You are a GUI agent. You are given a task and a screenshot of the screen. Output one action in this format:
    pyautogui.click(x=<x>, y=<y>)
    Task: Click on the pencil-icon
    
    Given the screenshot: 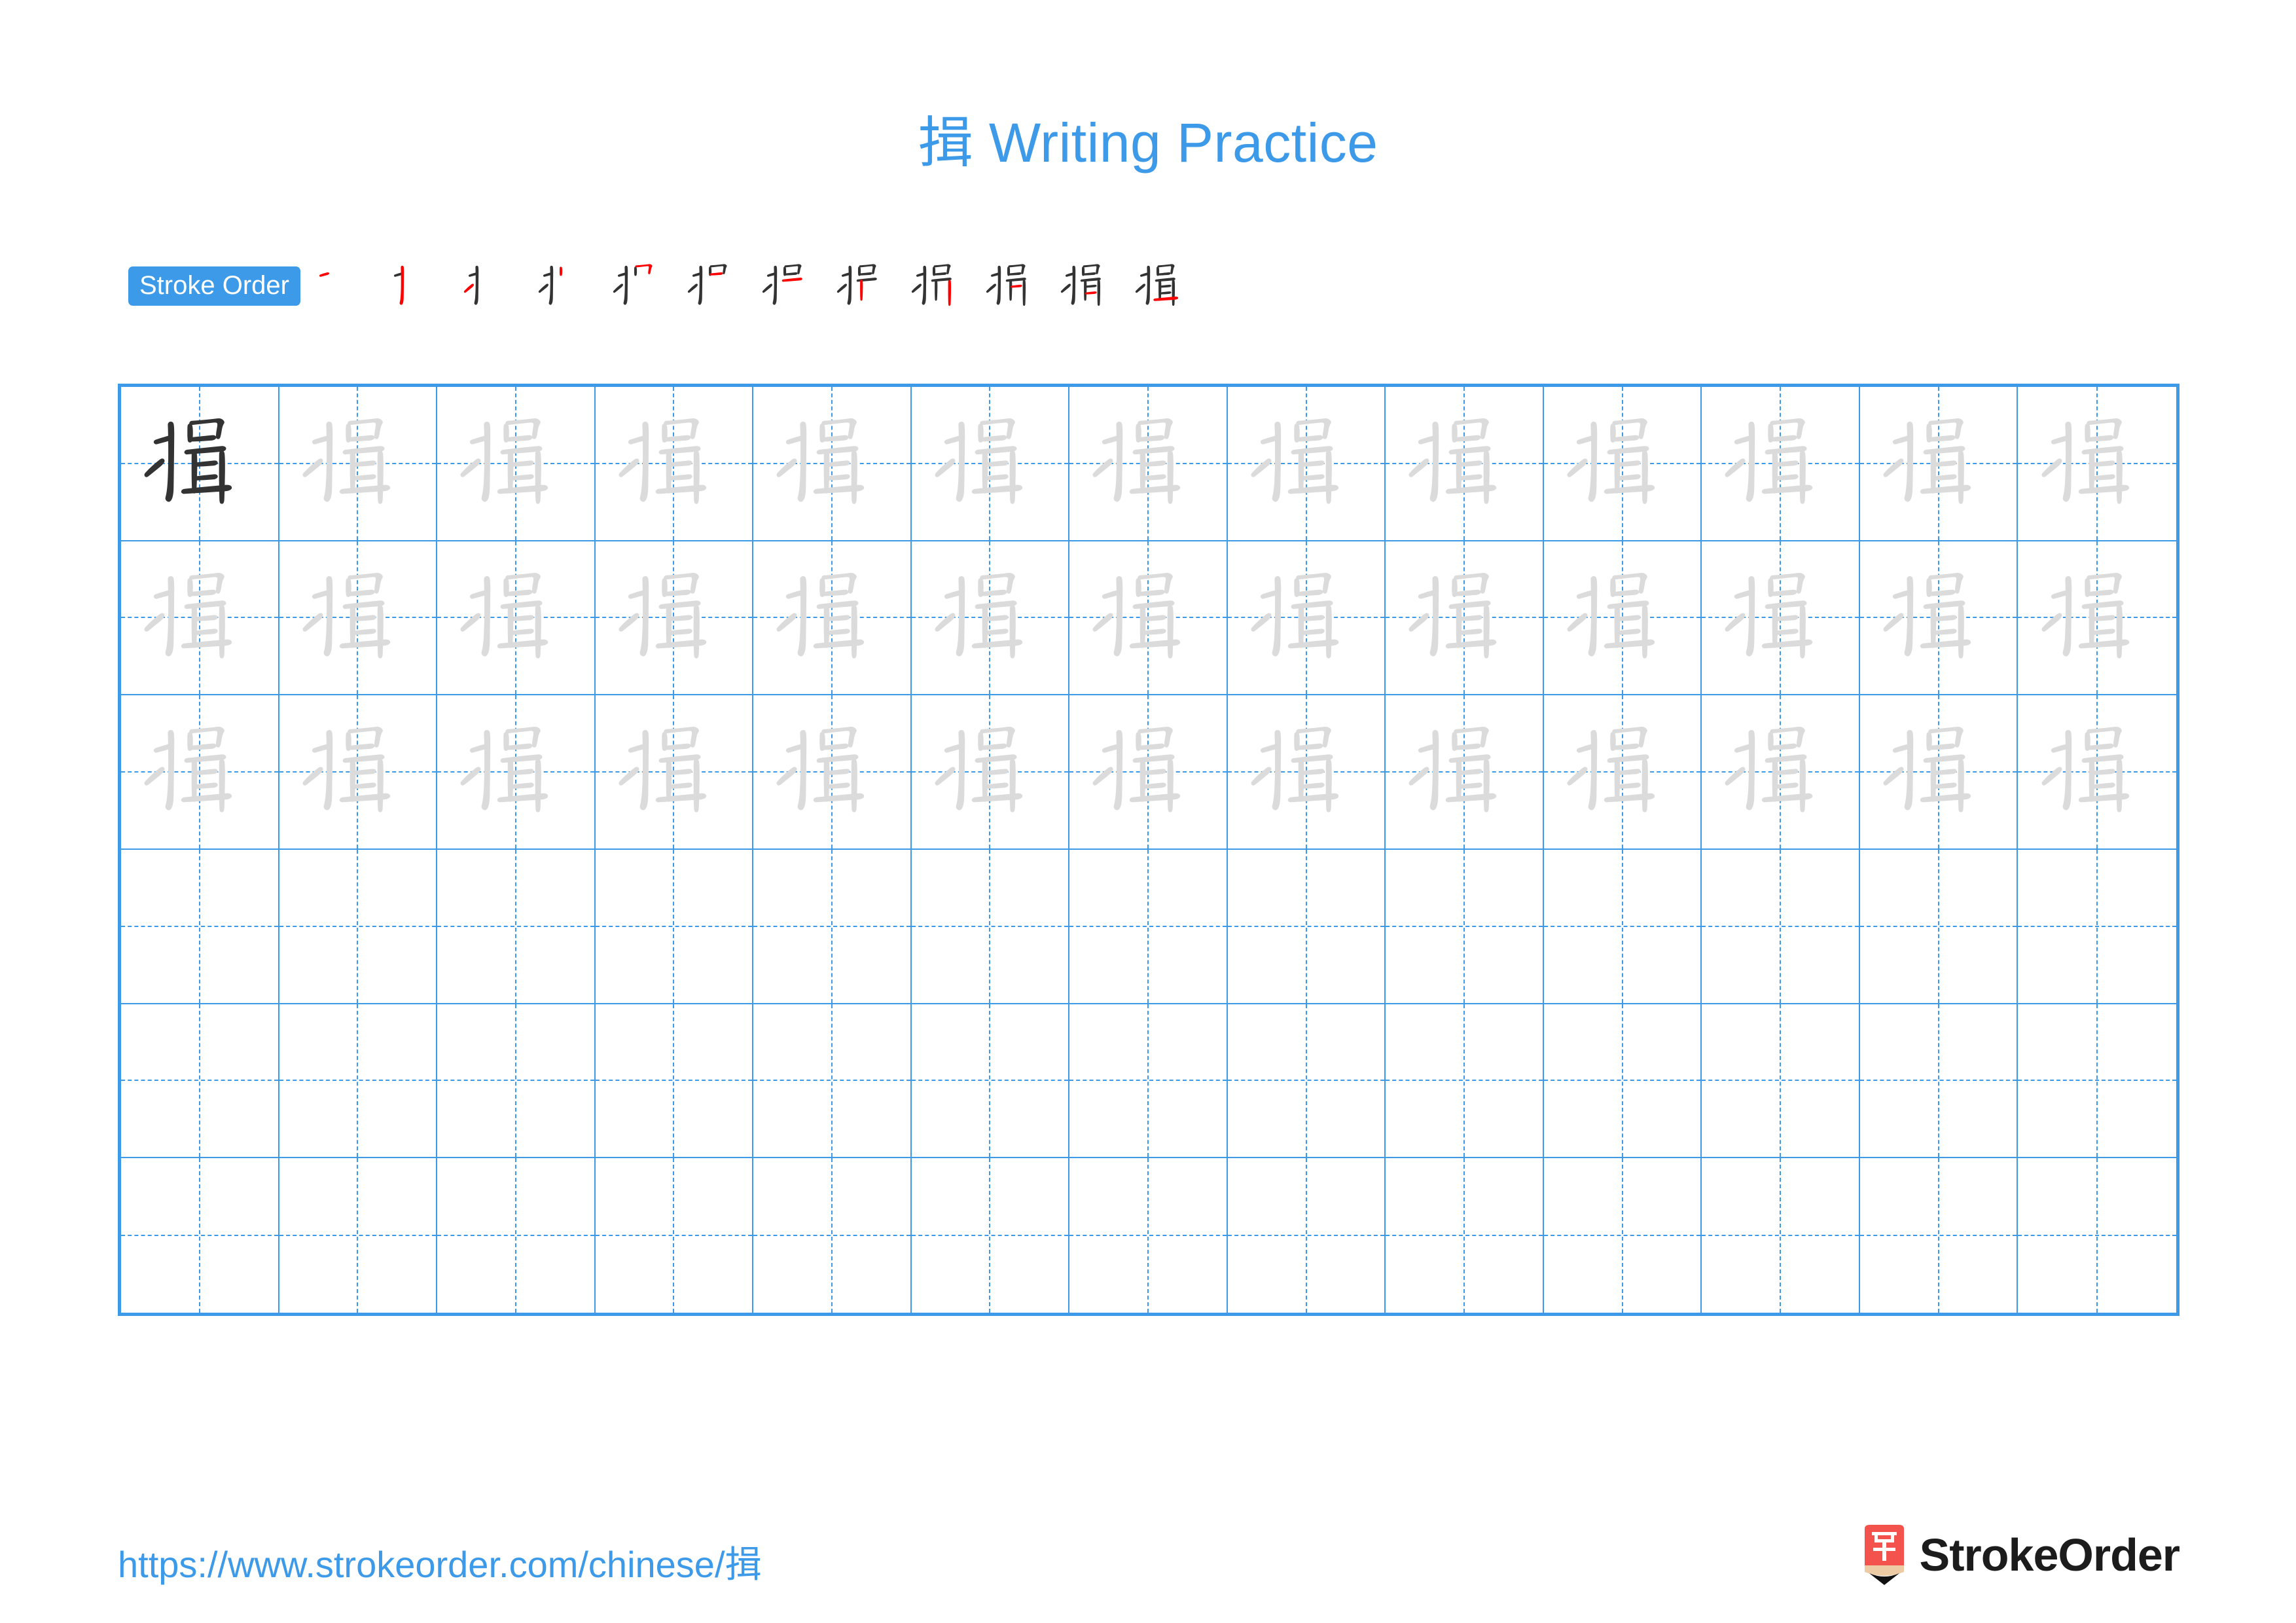 What is the action you would take?
    pyautogui.click(x=1884, y=1555)
    